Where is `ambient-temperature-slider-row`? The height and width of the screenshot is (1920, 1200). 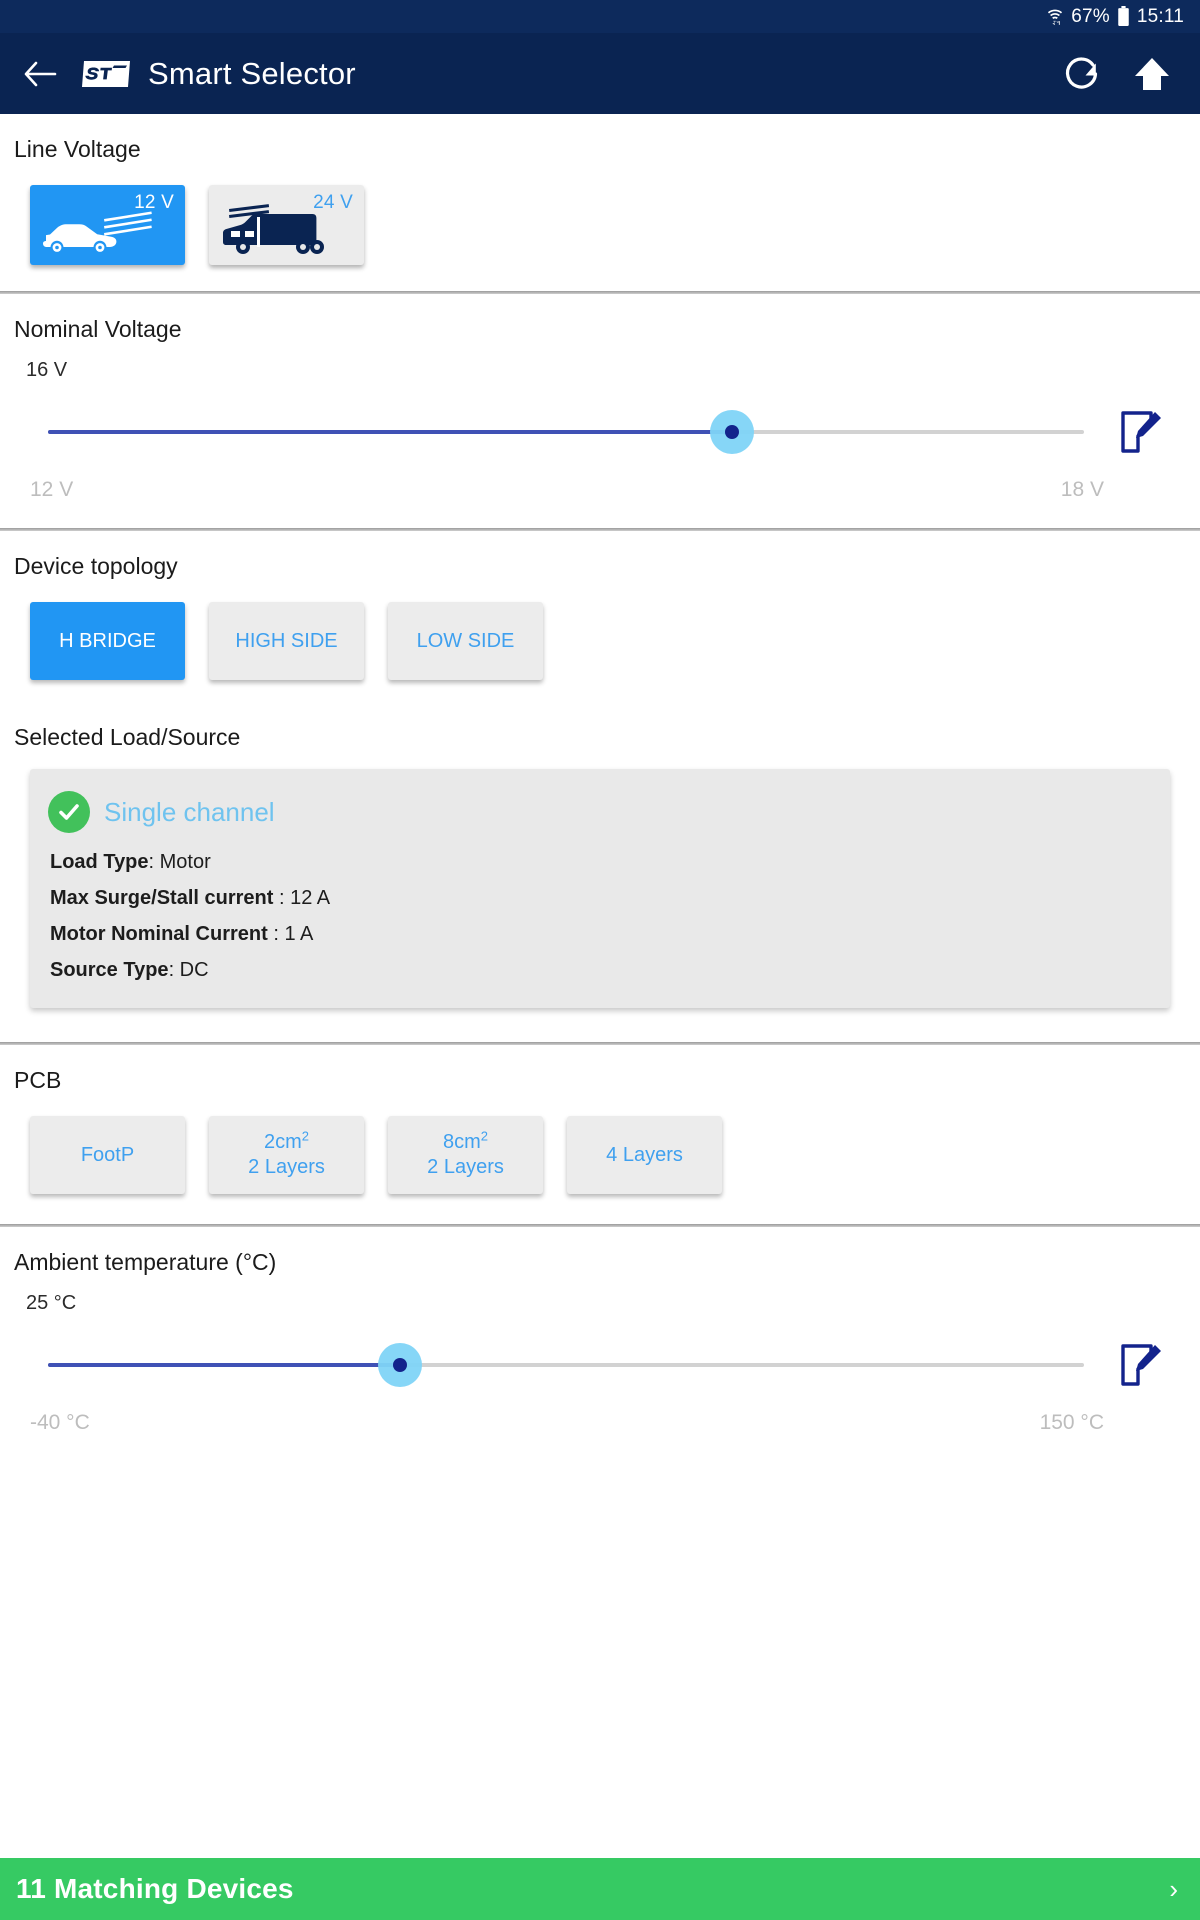 ambient-temperature-slider-row is located at coordinates (600, 1354).